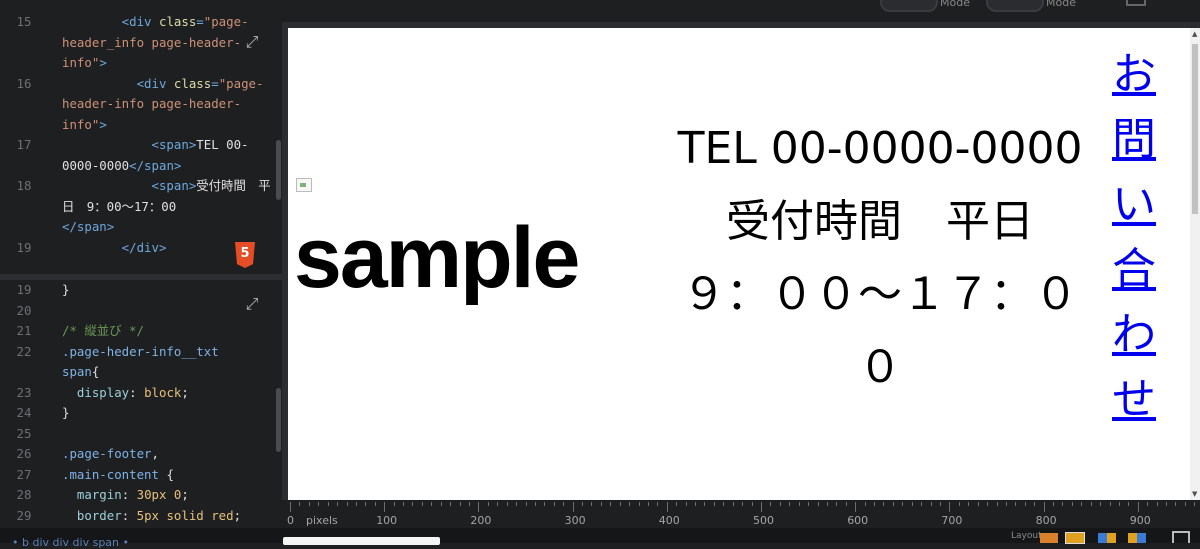  What do you see at coordinates (81, 62) in the screenshot?
I see `code-token: info"` at bounding box center [81, 62].